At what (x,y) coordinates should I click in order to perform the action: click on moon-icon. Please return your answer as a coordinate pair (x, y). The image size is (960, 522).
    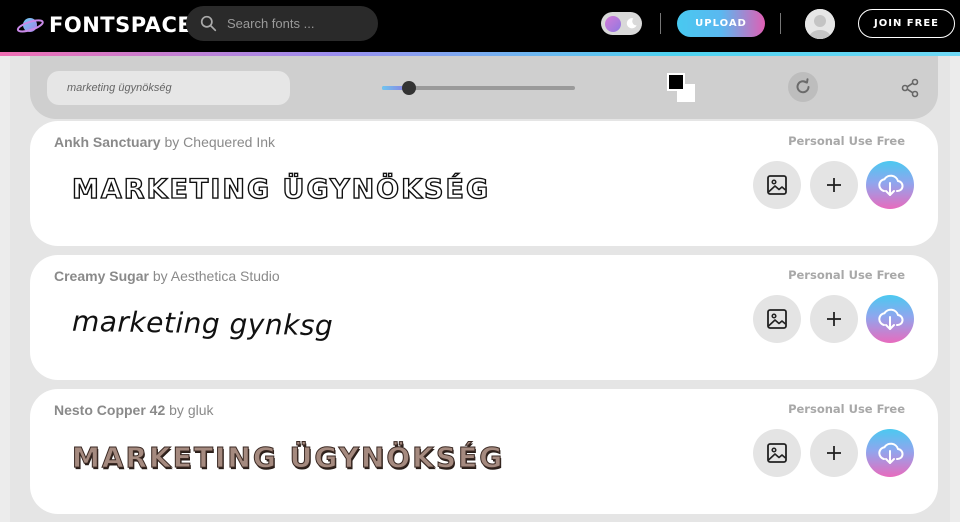
    Looking at the image, I should click on (631, 23).